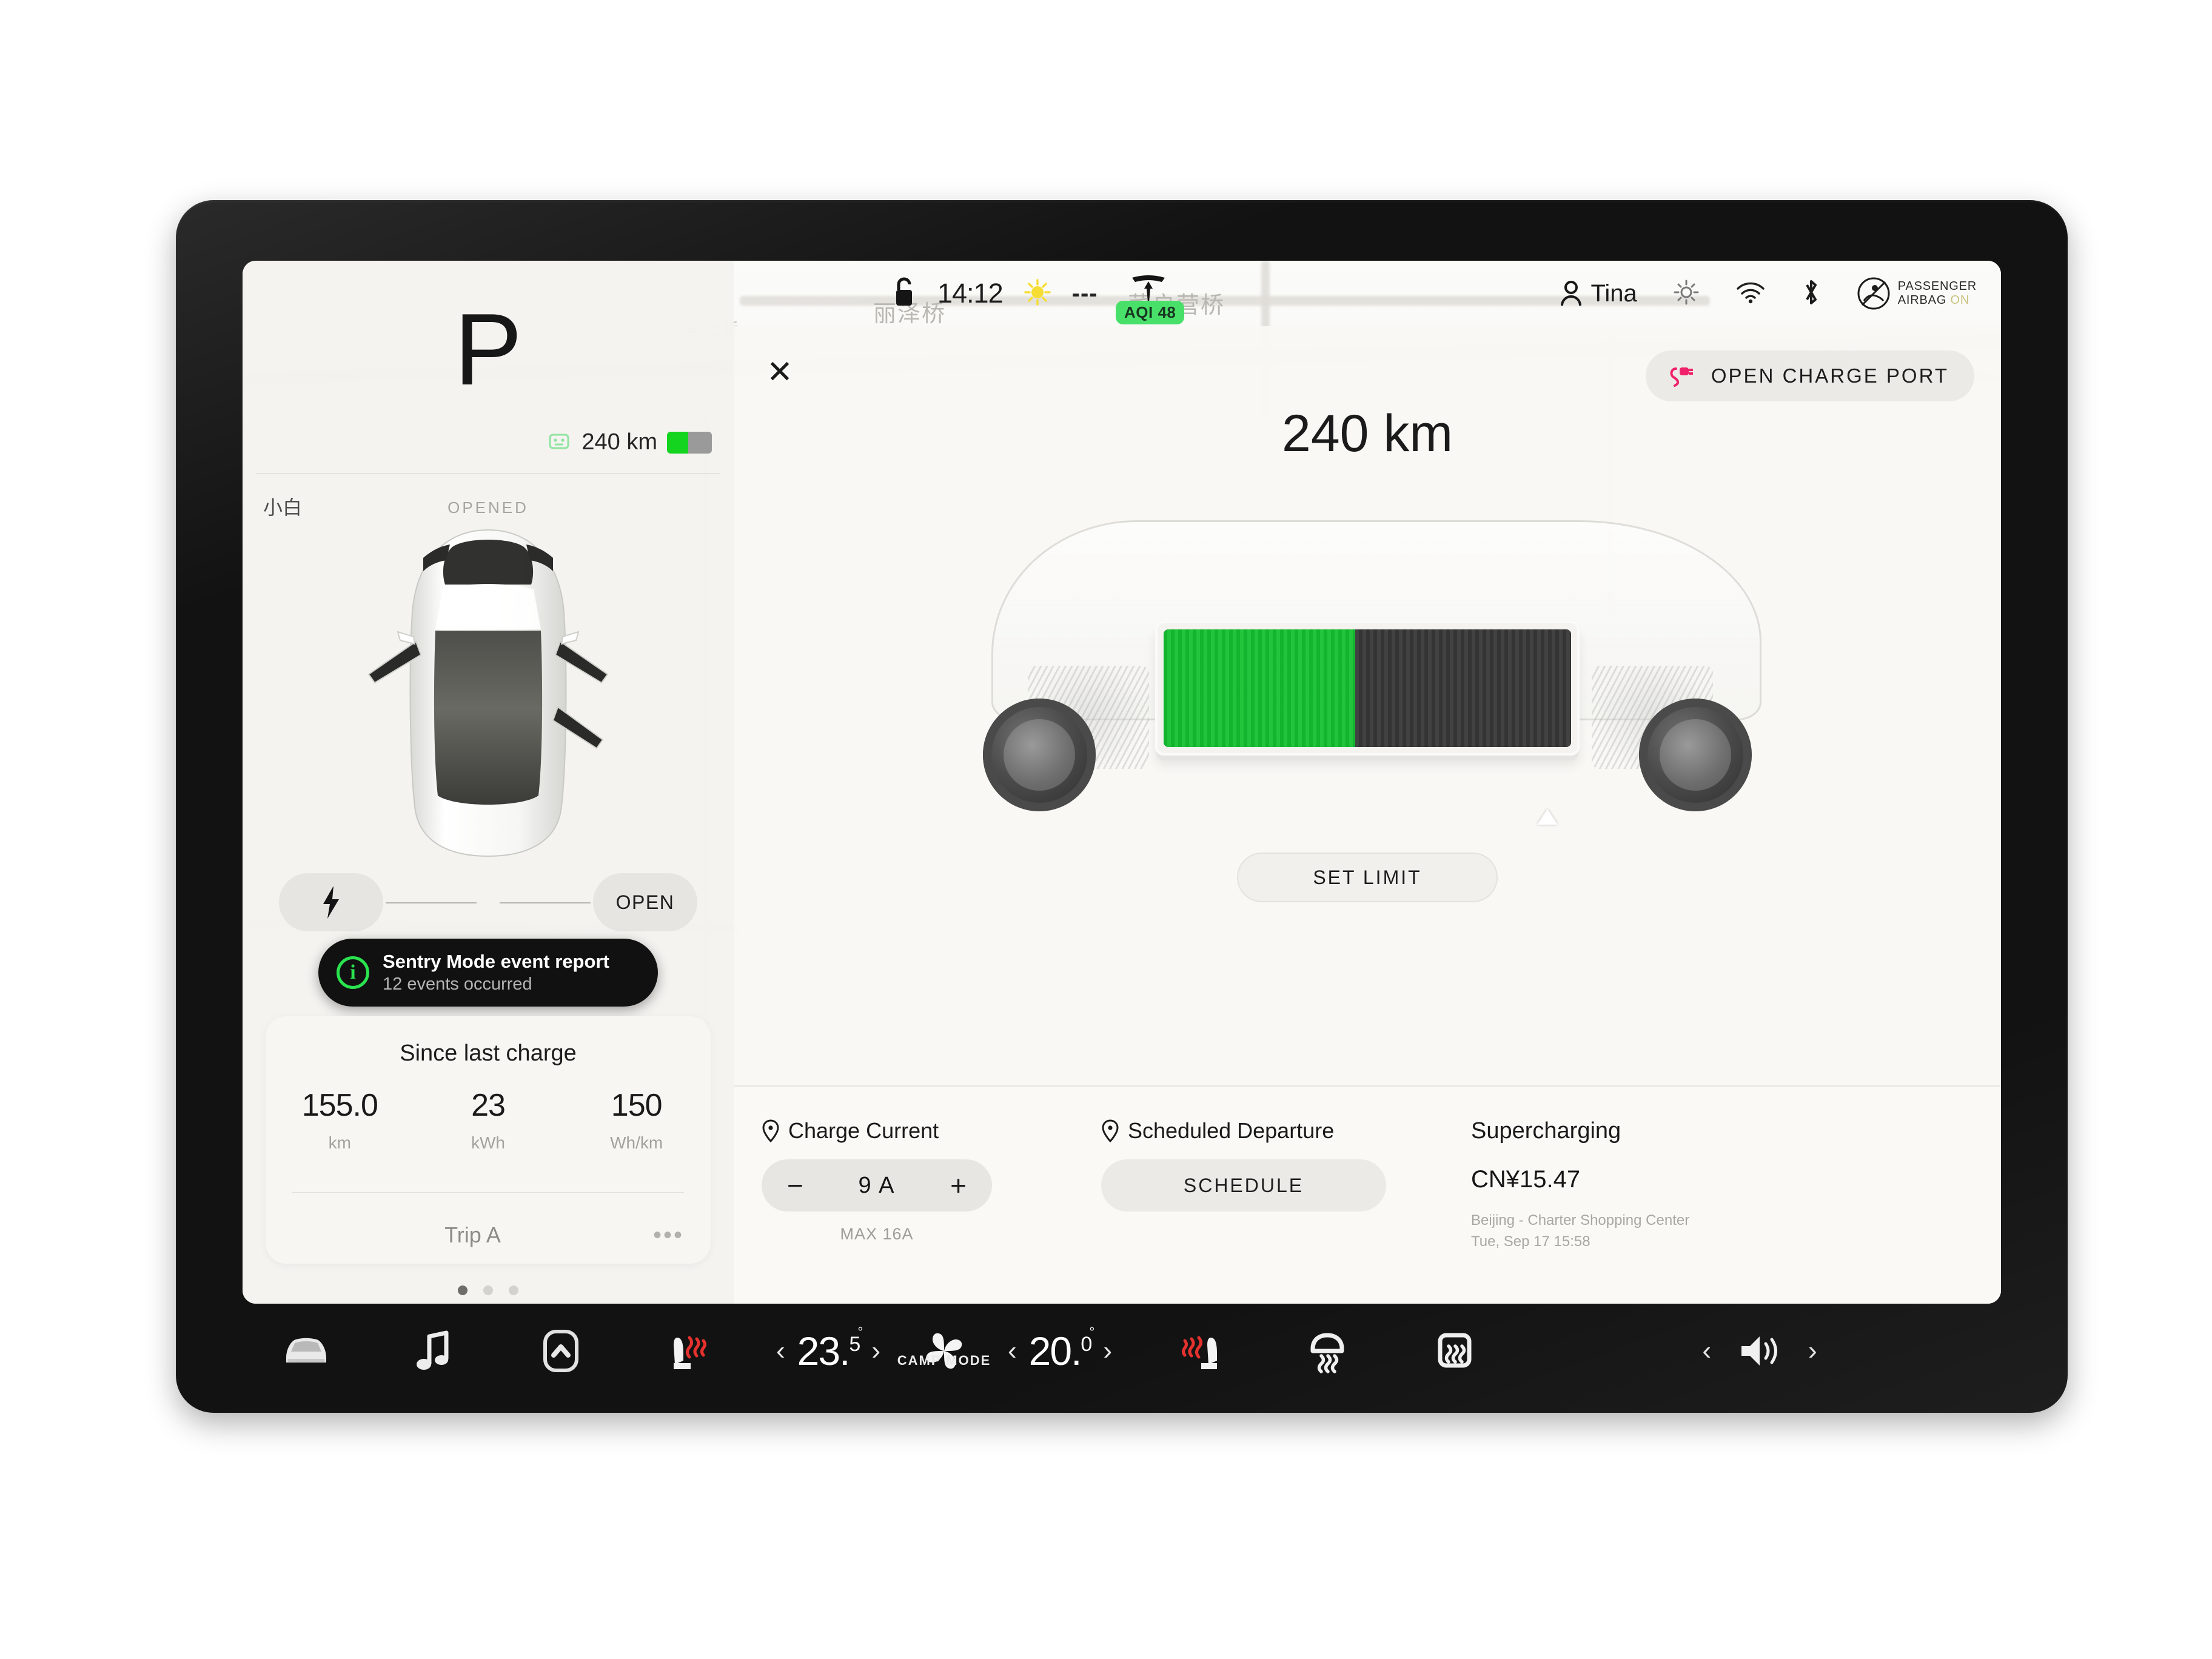  What do you see at coordinates (1260, 688) in the screenshot?
I see `battery-charge-fill` at bounding box center [1260, 688].